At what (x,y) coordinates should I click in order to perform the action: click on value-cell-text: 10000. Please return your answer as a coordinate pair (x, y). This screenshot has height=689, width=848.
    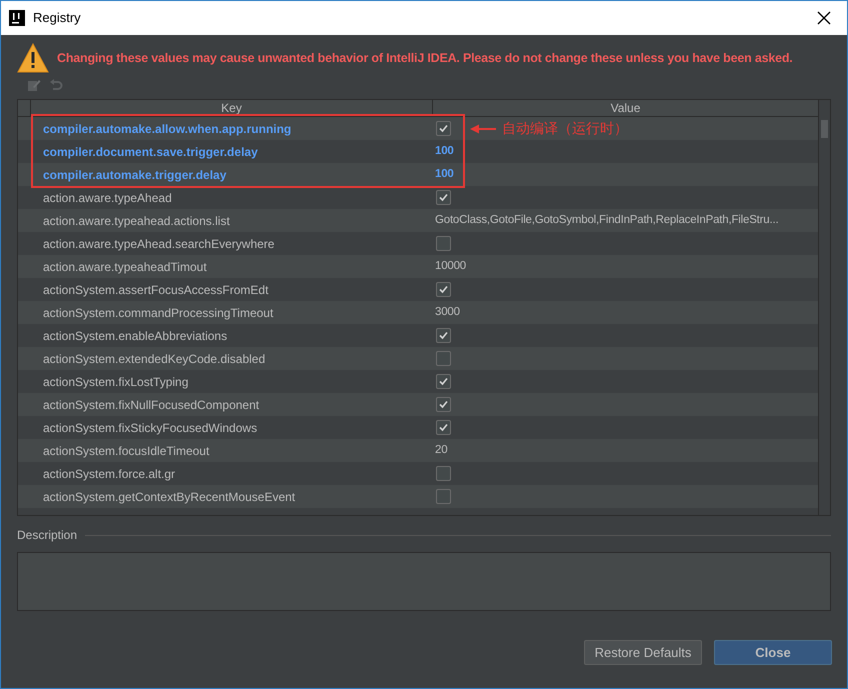
    Looking at the image, I should click on (450, 266).